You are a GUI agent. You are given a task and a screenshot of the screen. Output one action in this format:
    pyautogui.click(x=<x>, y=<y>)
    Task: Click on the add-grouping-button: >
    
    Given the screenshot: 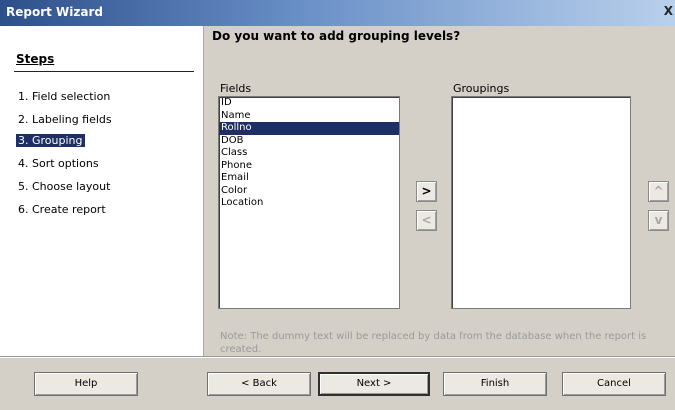 What is the action you would take?
    pyautogui.click(x=426, y=191)
    